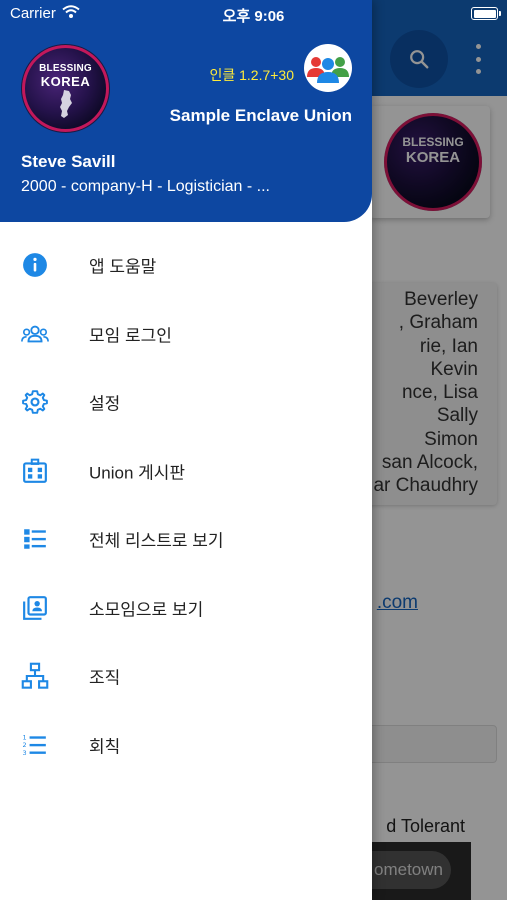 The width and height of the screenshot is (507, 900). Describe the element at coordinates (146, 610) in the screenshot. I see `menu-item-label: 소모임으로 보기` at that location.